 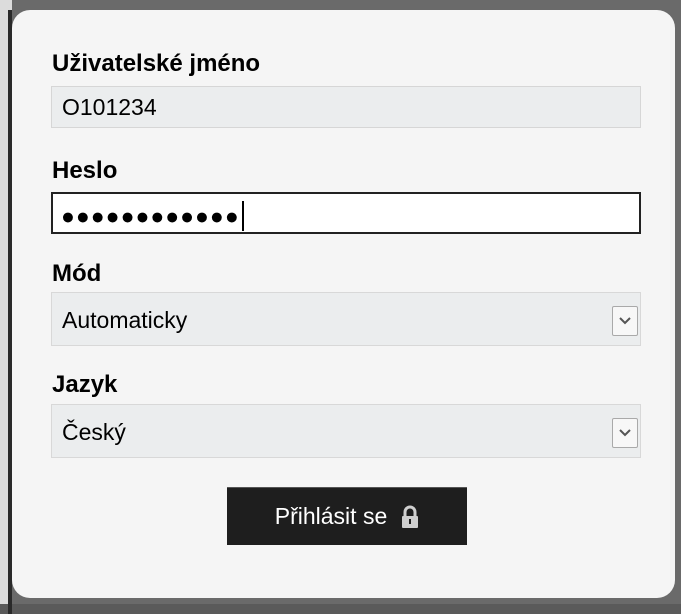 I want to click on mode-selected-value: Automaticky, so click(x=125, y=320).